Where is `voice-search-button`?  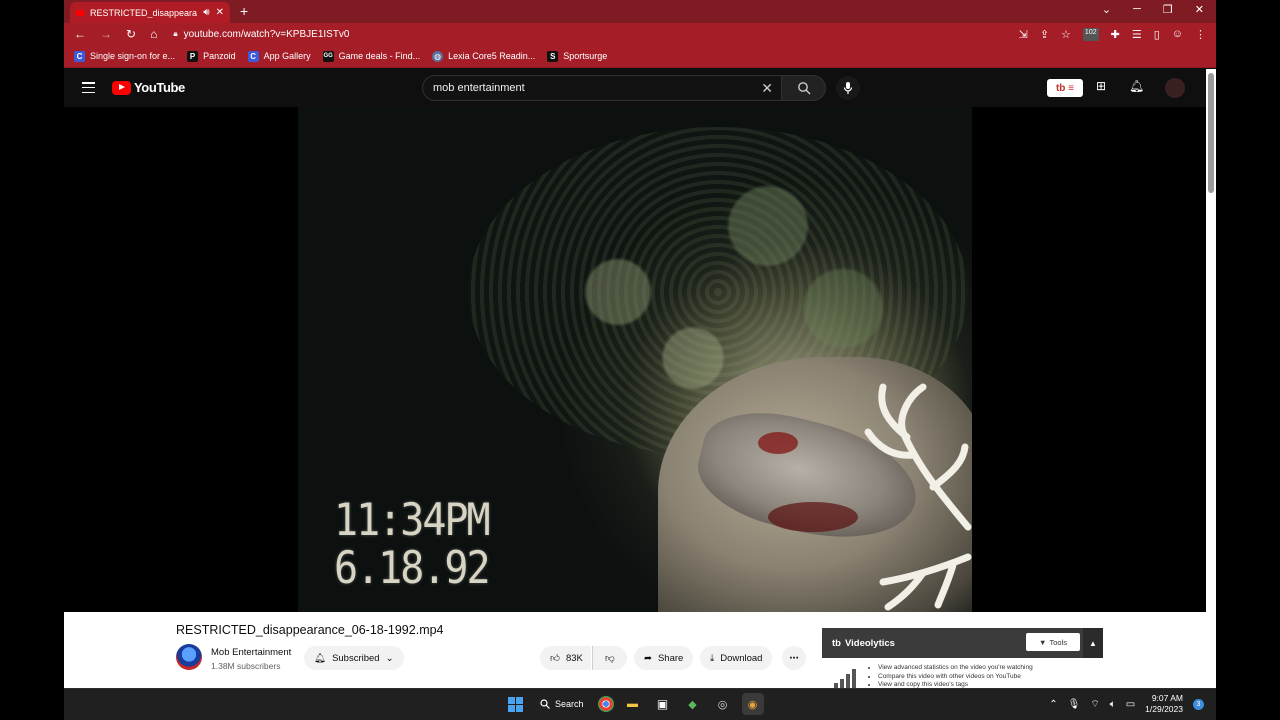
voice-search-button is located at coordinates (848, 88).